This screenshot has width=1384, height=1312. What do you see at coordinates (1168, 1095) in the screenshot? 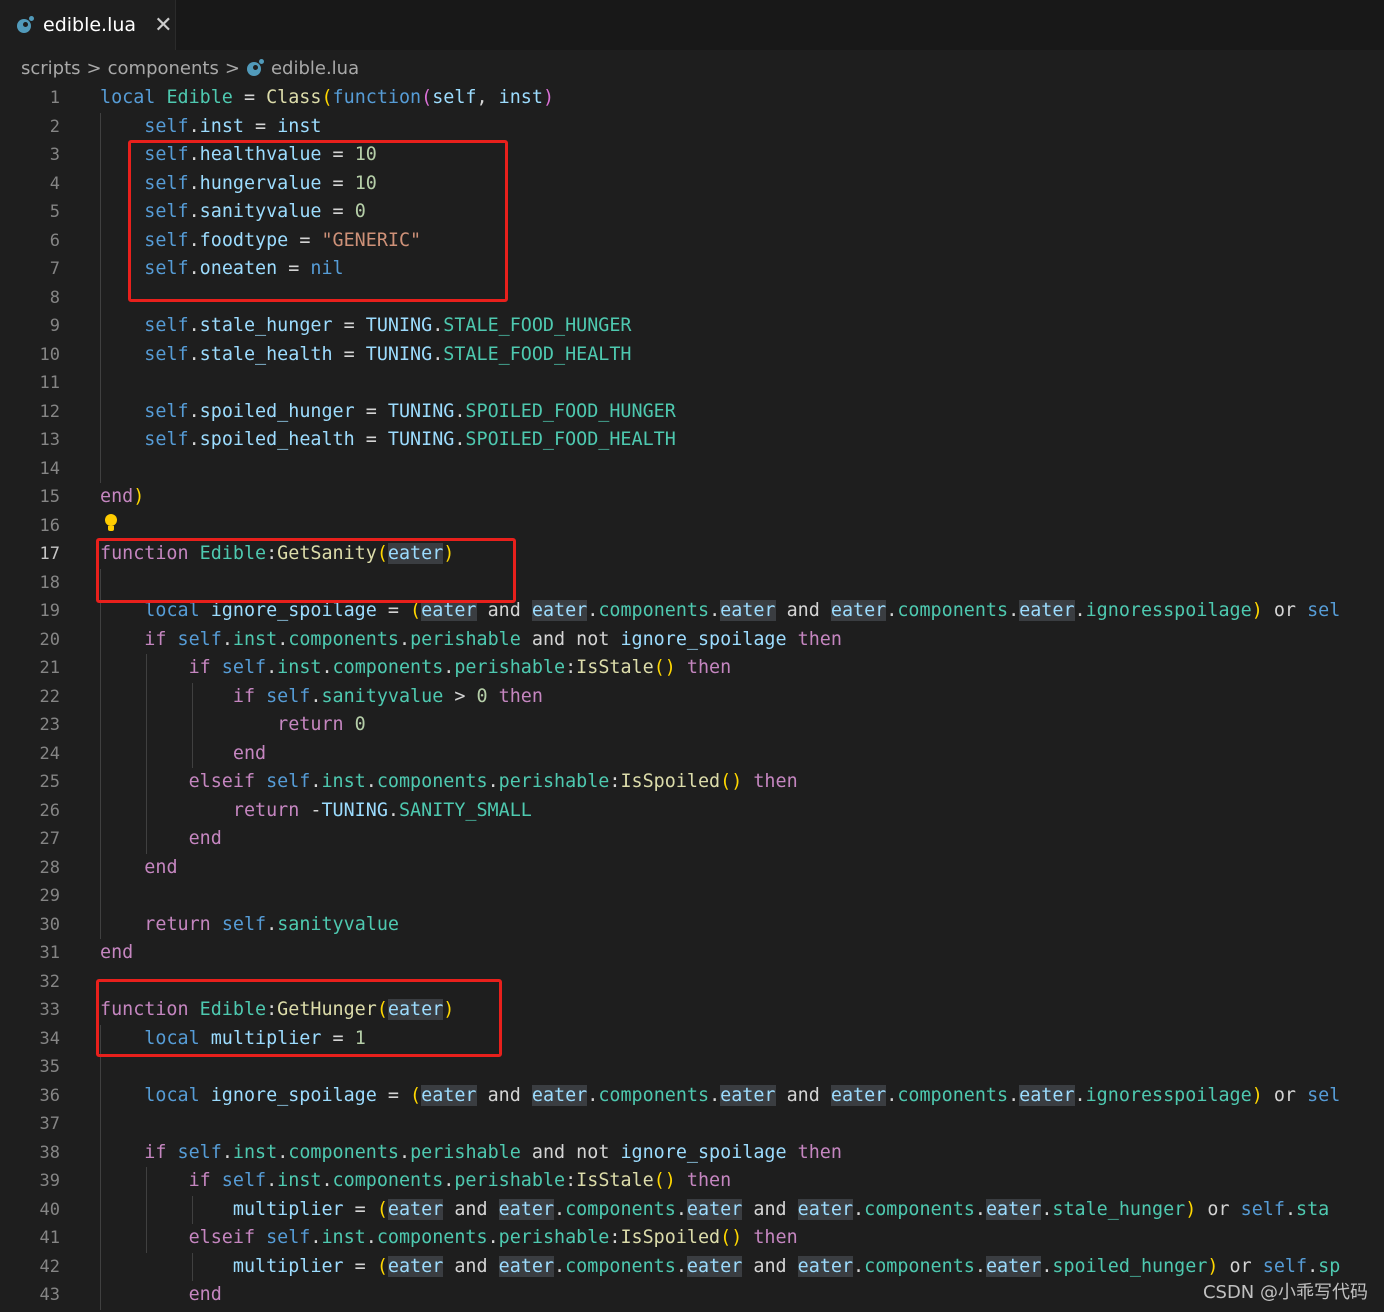
I see `code-token: ignoresspoilage` at bounding box center [1168, 1095].